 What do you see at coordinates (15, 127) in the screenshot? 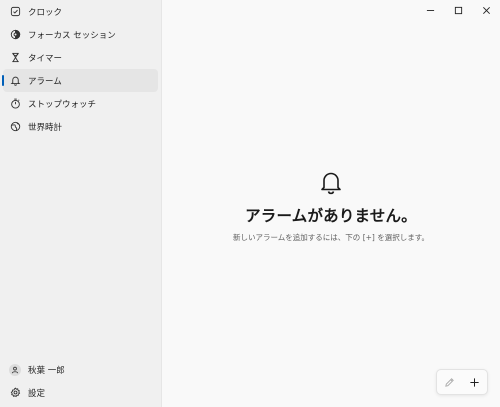
I see `globe-icon` at bounding box center [15, 127].